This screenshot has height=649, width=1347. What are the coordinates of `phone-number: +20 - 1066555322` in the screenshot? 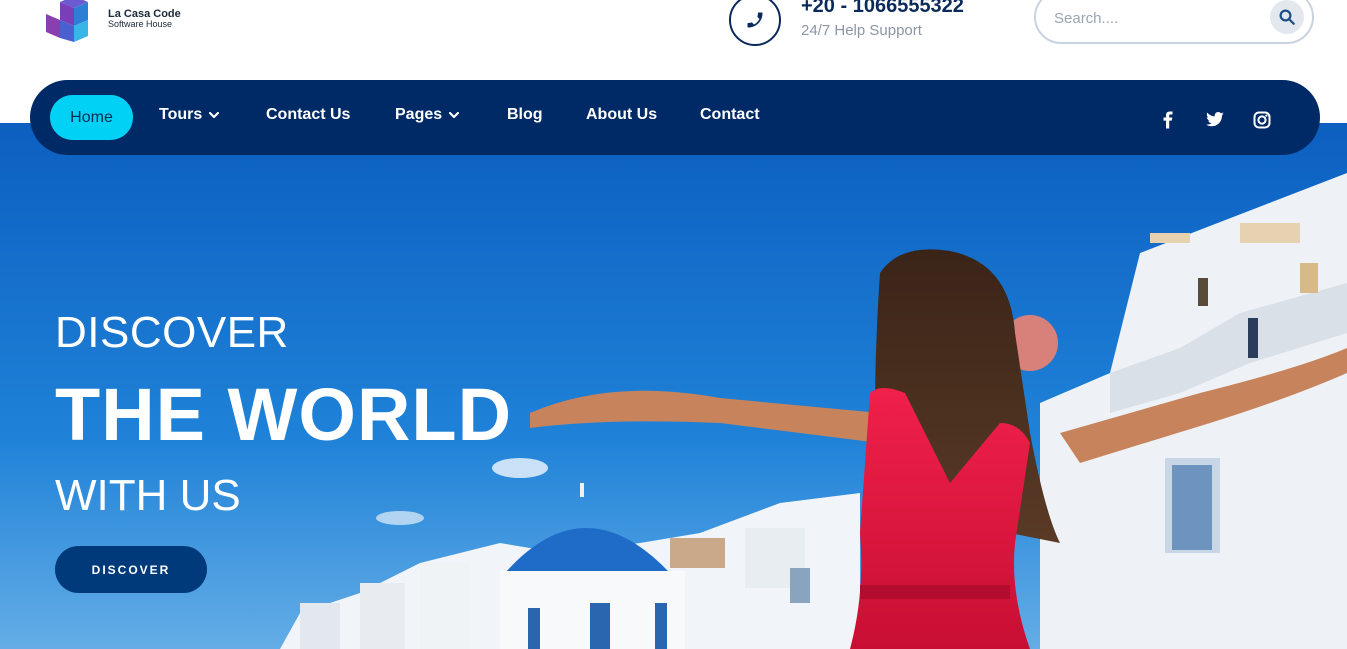 It's located at (882, 9).